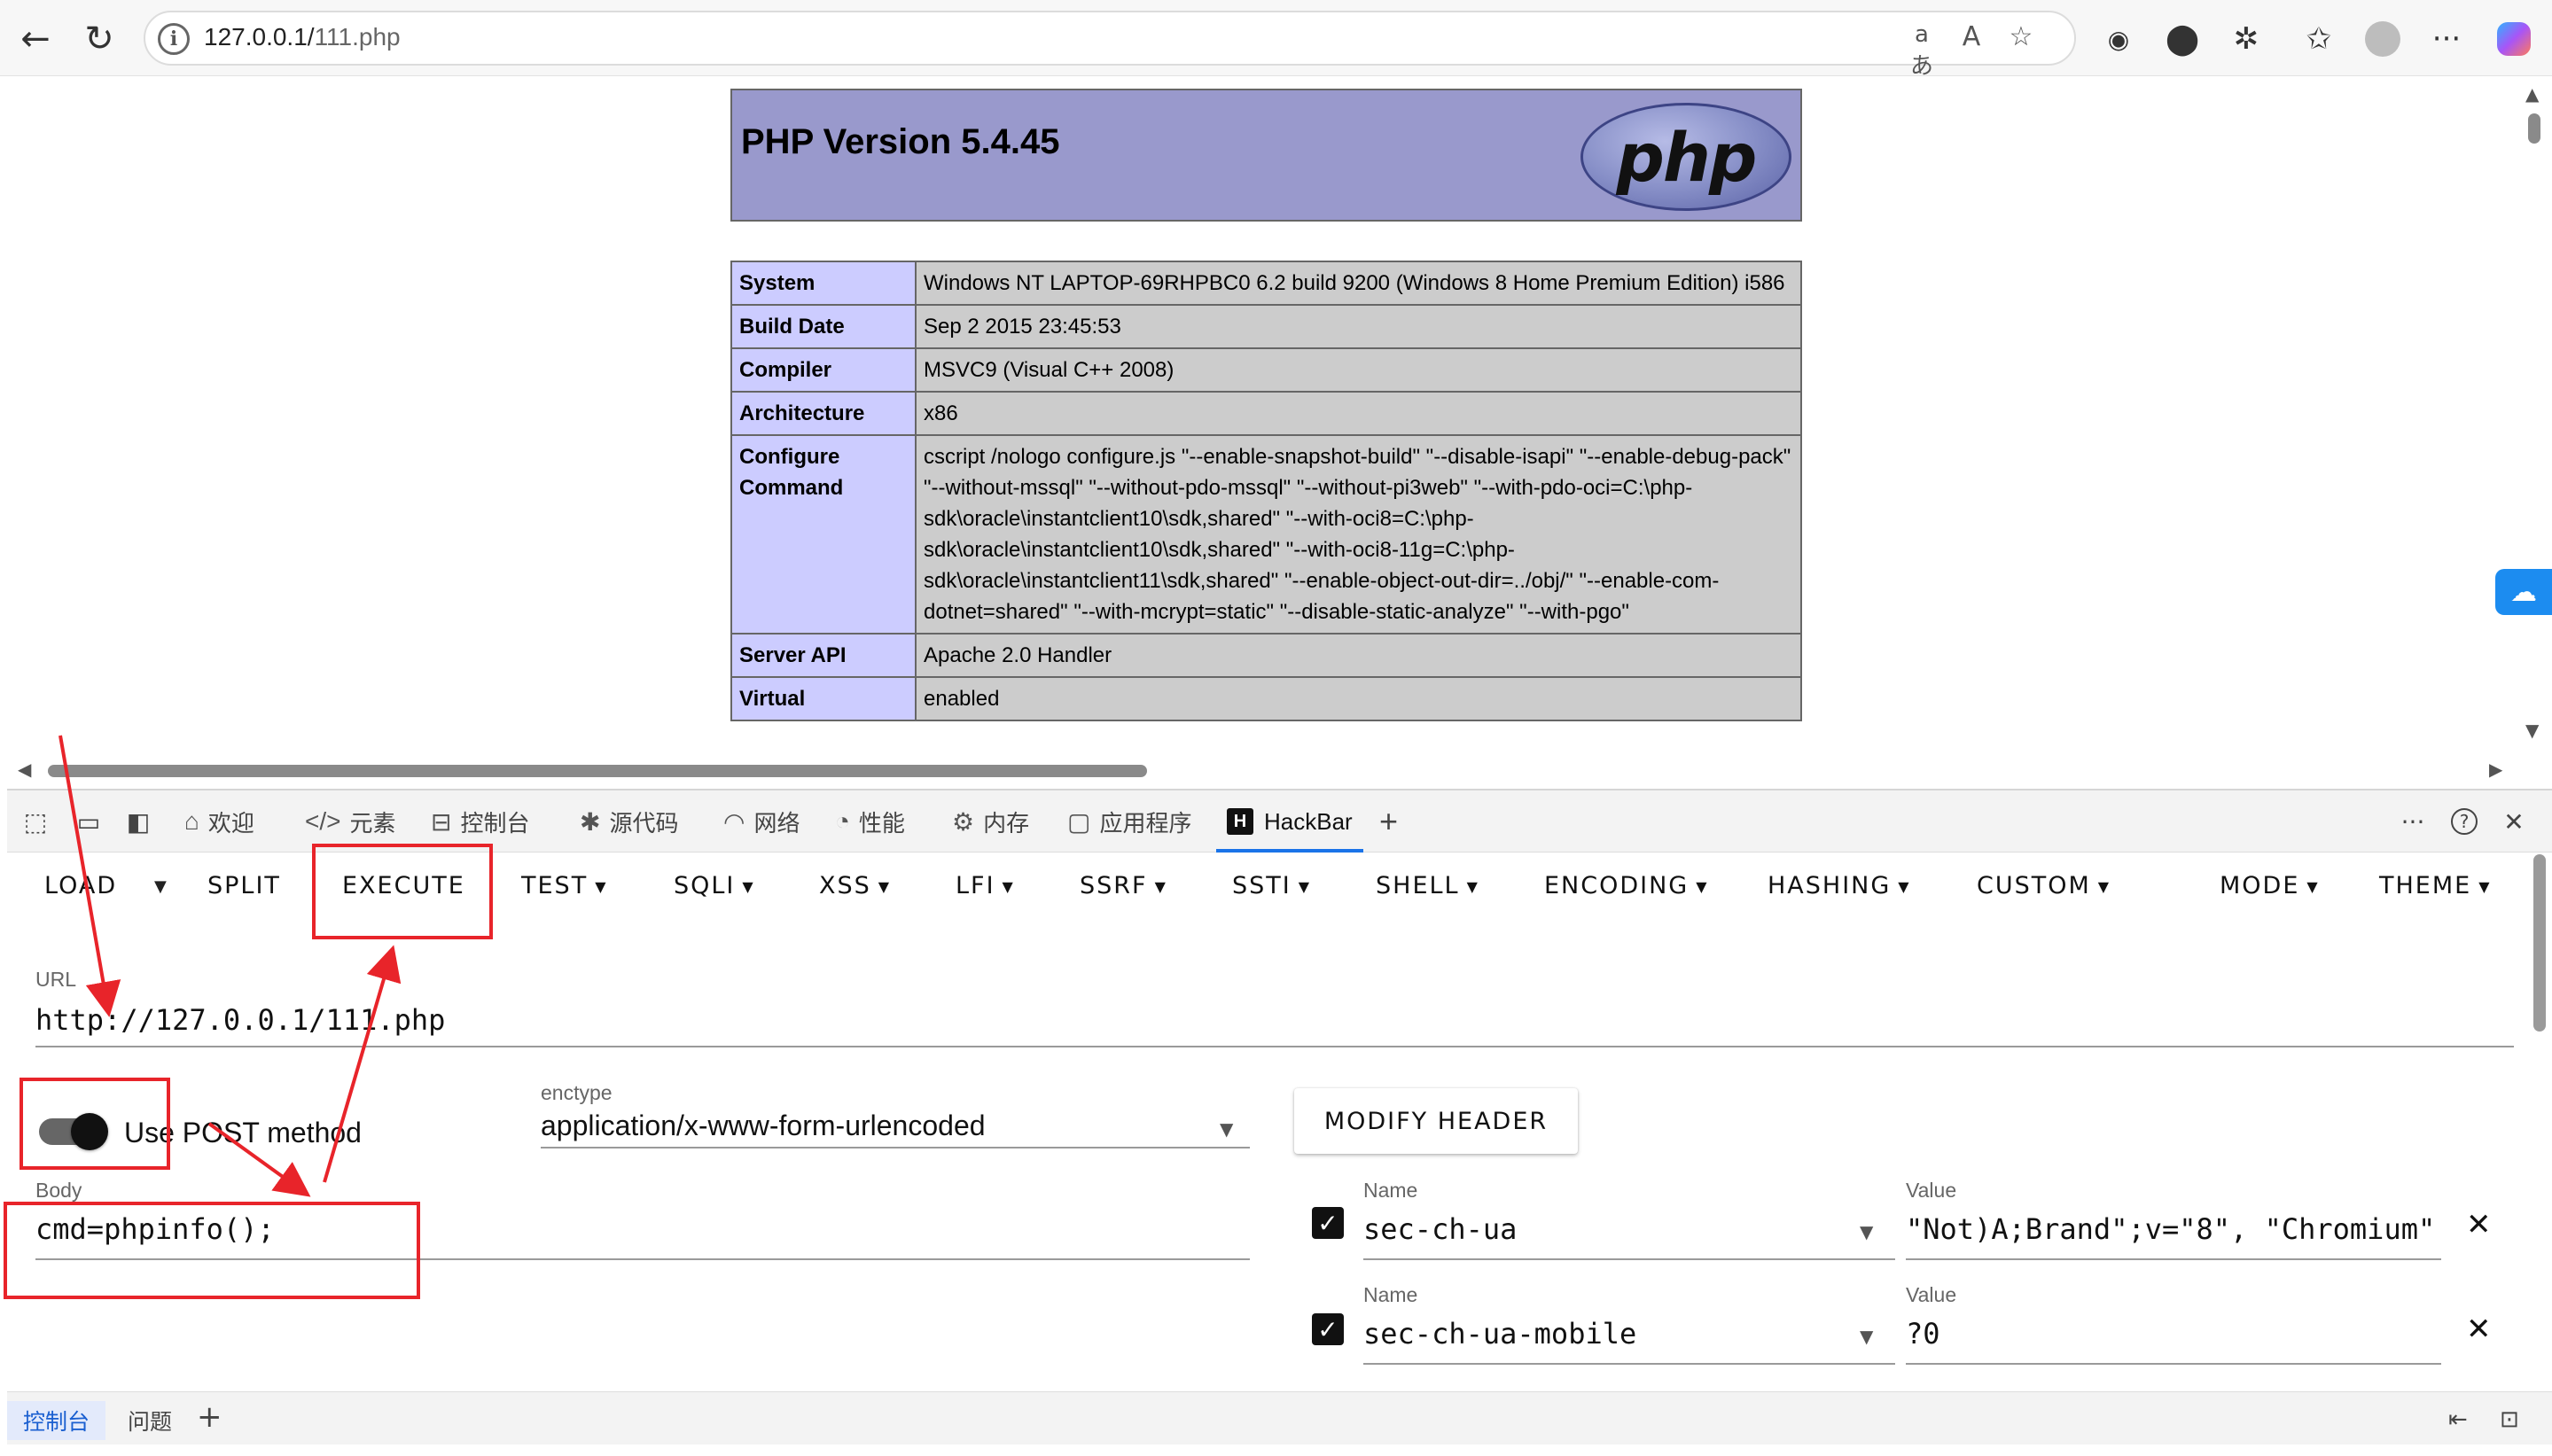 The image size is (2552, 1456). Describe the element at coordinates (2539, 943) in the screenshot. I see `devtools-scrollbar` at that location.